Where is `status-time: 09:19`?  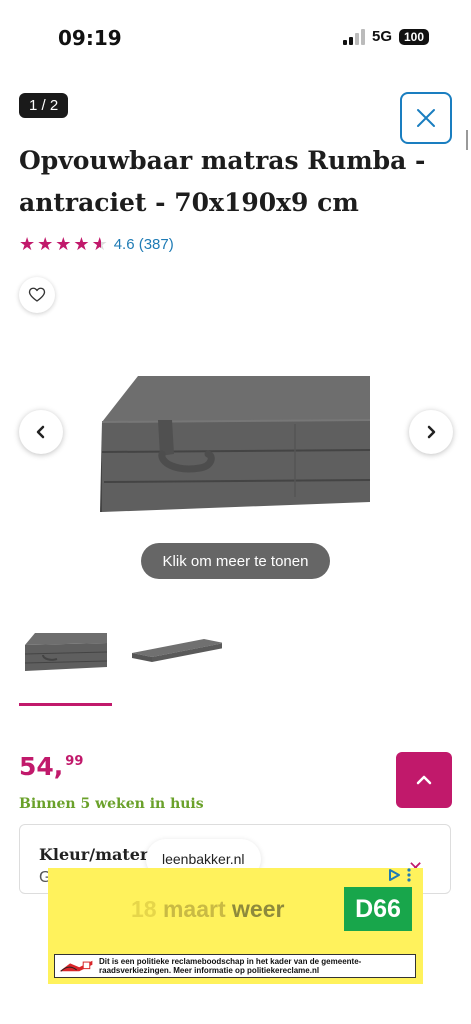 status-time: 09:19 is located at coordinates (90, 38).